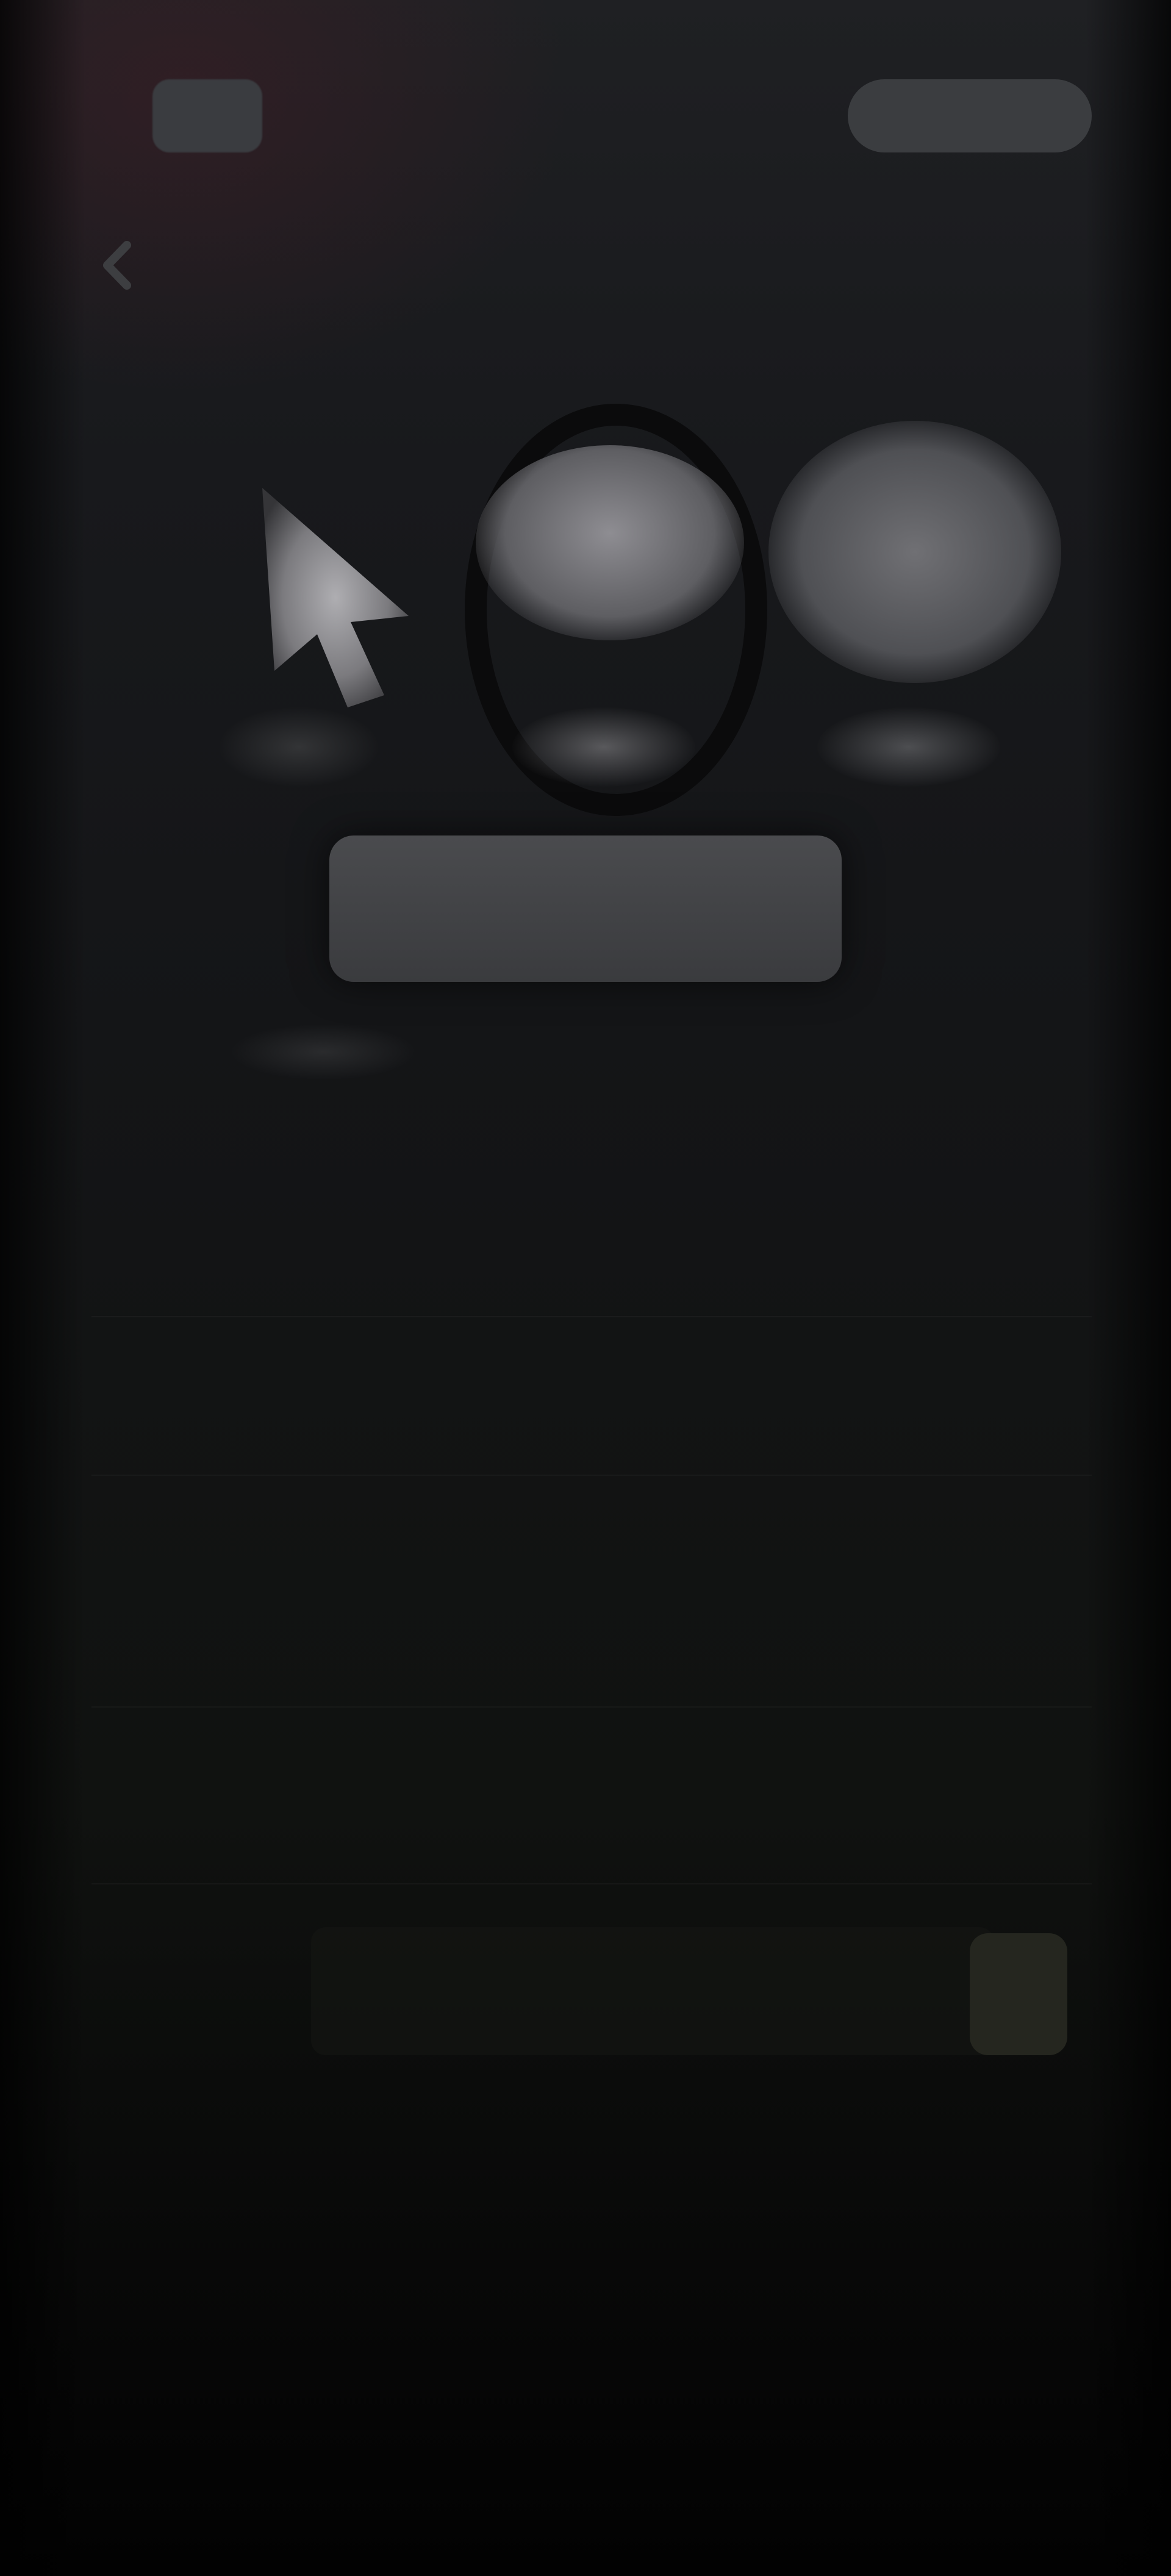  What do you see at coordinates (1018, 1994) in the screenshot?
I see `settings-row-toggle` at bounding box center [1018, 1994].